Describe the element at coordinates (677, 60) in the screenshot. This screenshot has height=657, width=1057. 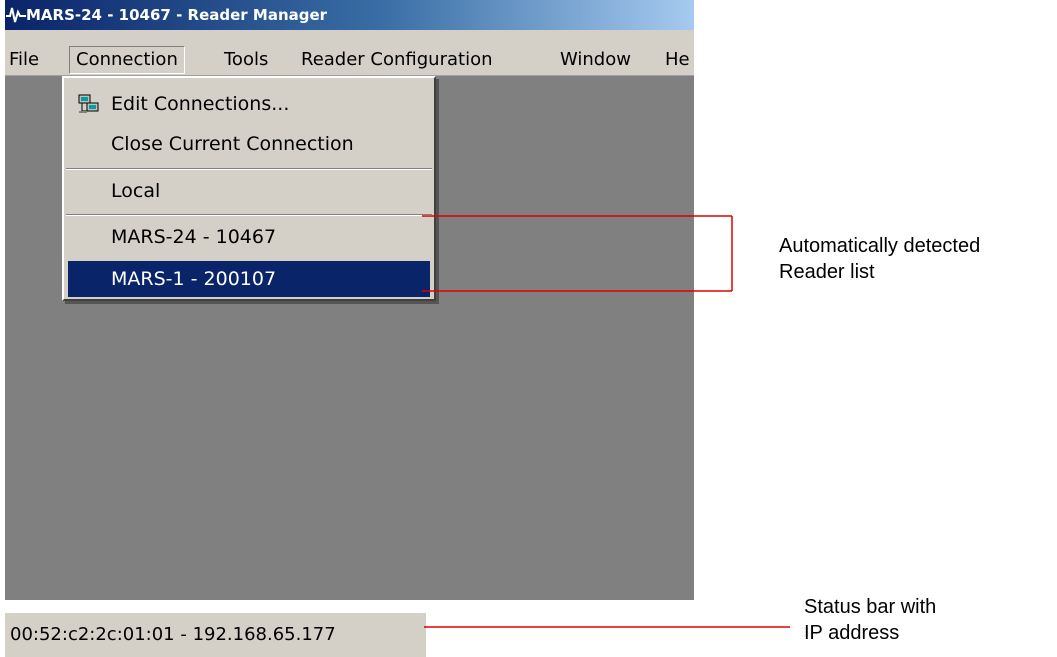
I see `menu-help: He` at that location.